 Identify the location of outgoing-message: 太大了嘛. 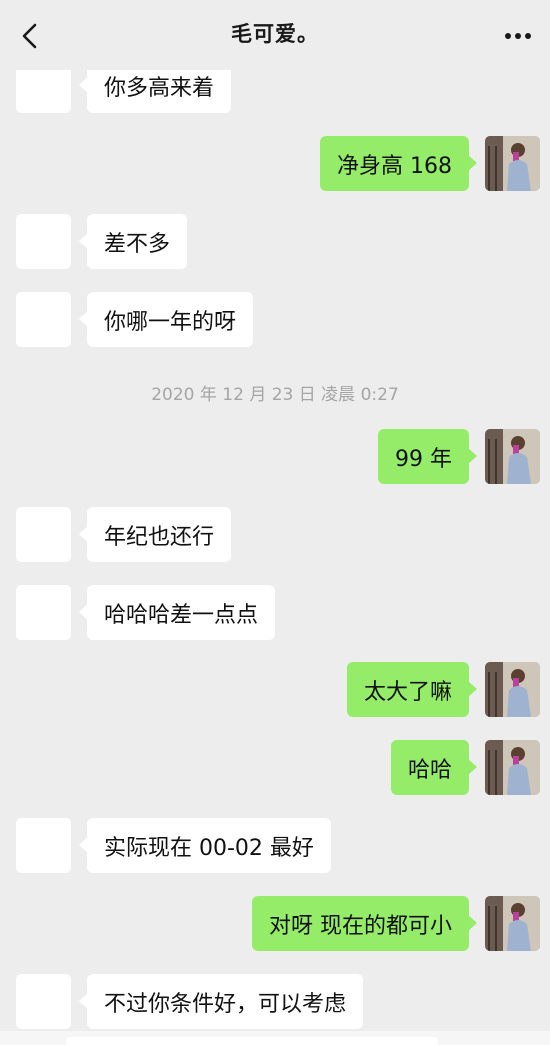
(412, 689).